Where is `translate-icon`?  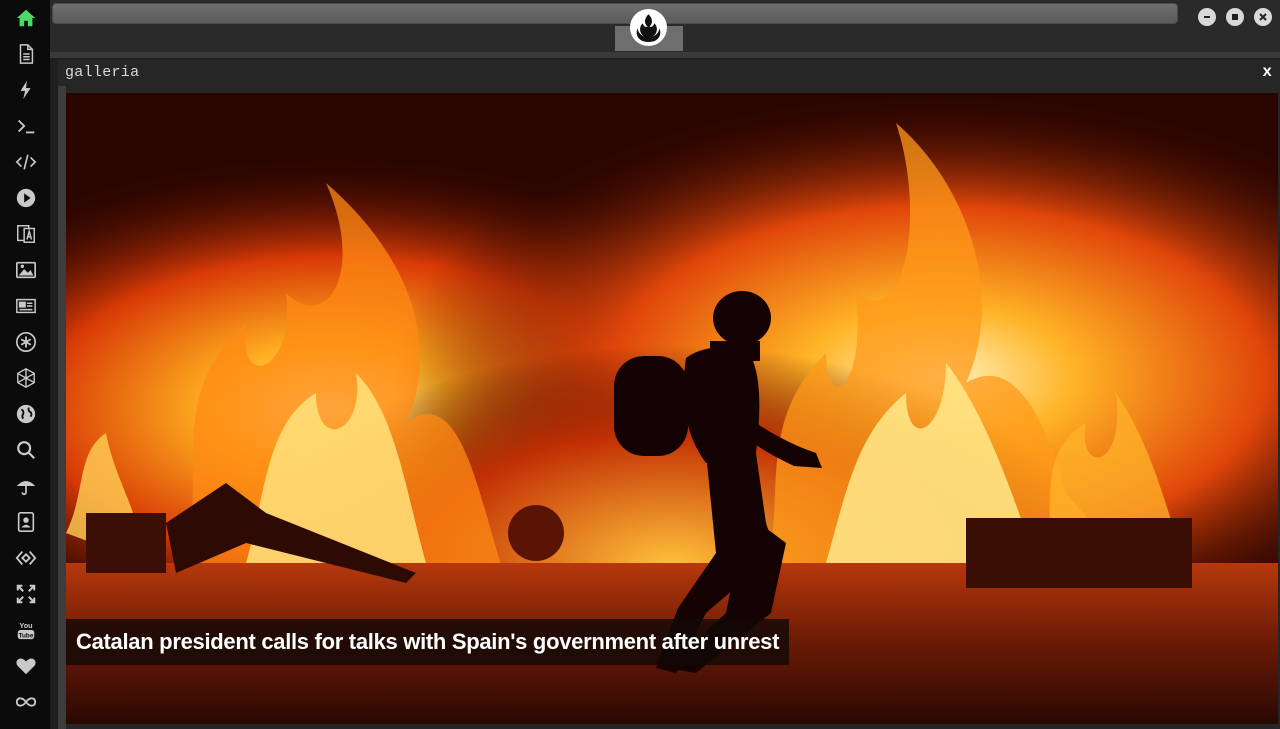 translate-icon is located at coordinates (26, 234).